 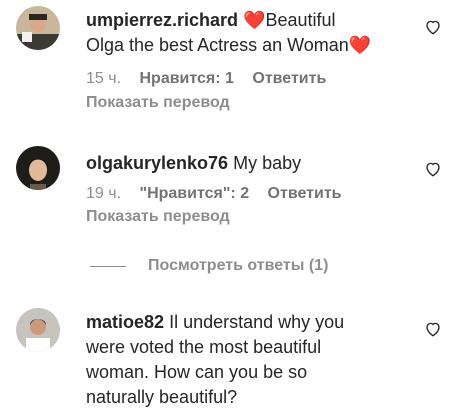 I want to click on comment-text: olgakurylenko76 My baby, so click(x=194, y=163).